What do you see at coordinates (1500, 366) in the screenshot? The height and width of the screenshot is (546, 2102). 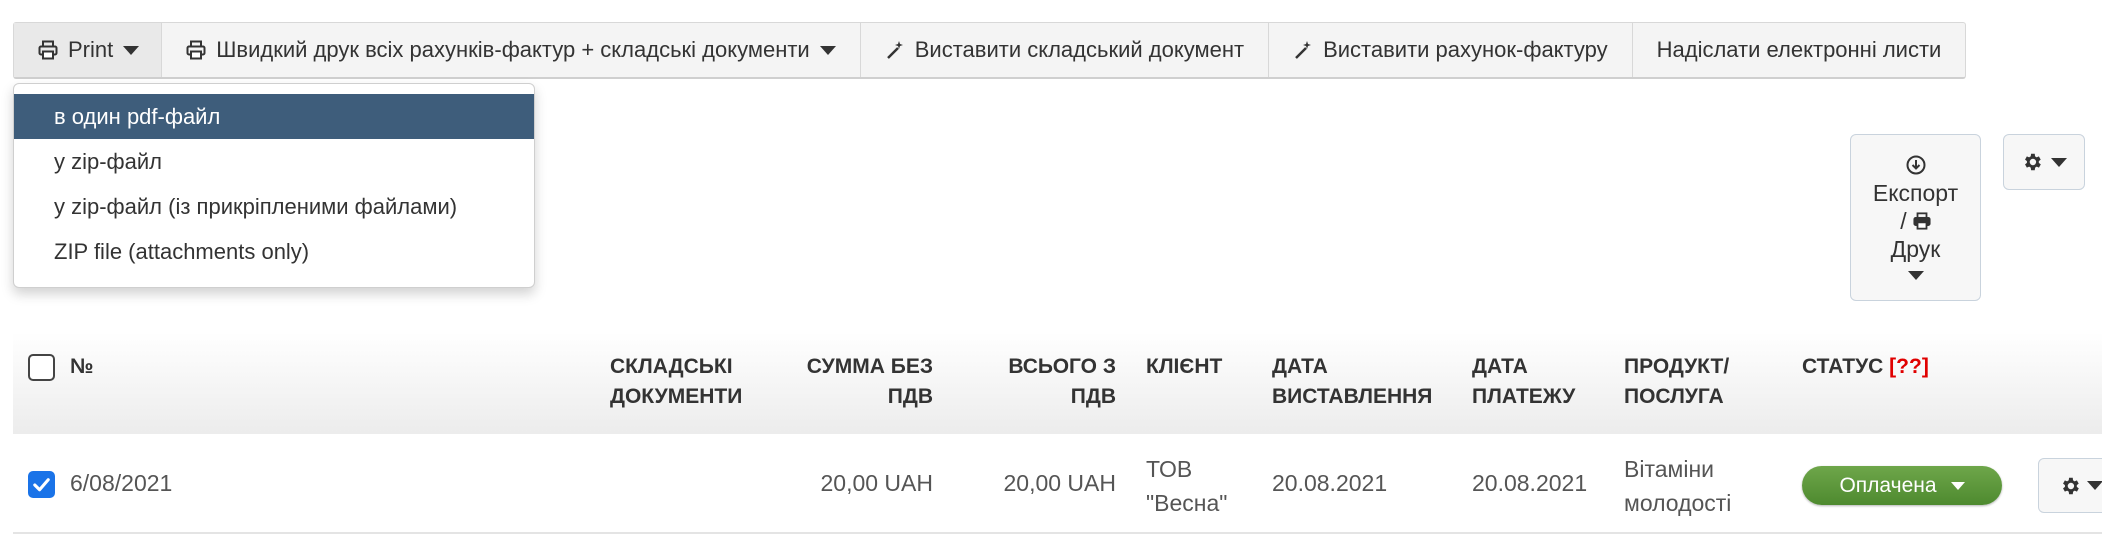 I see `header-payment-date-line1: ДАТА` at bounding box center [1500, 366].